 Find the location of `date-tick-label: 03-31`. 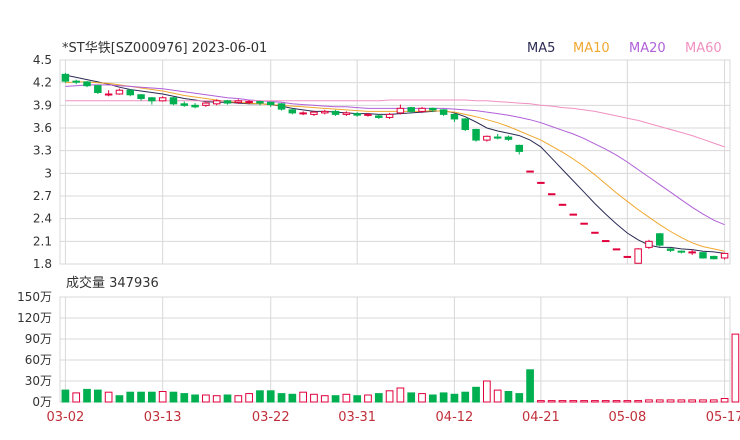

date-tick-label: 03-31 is located at coordinates (357, 417).